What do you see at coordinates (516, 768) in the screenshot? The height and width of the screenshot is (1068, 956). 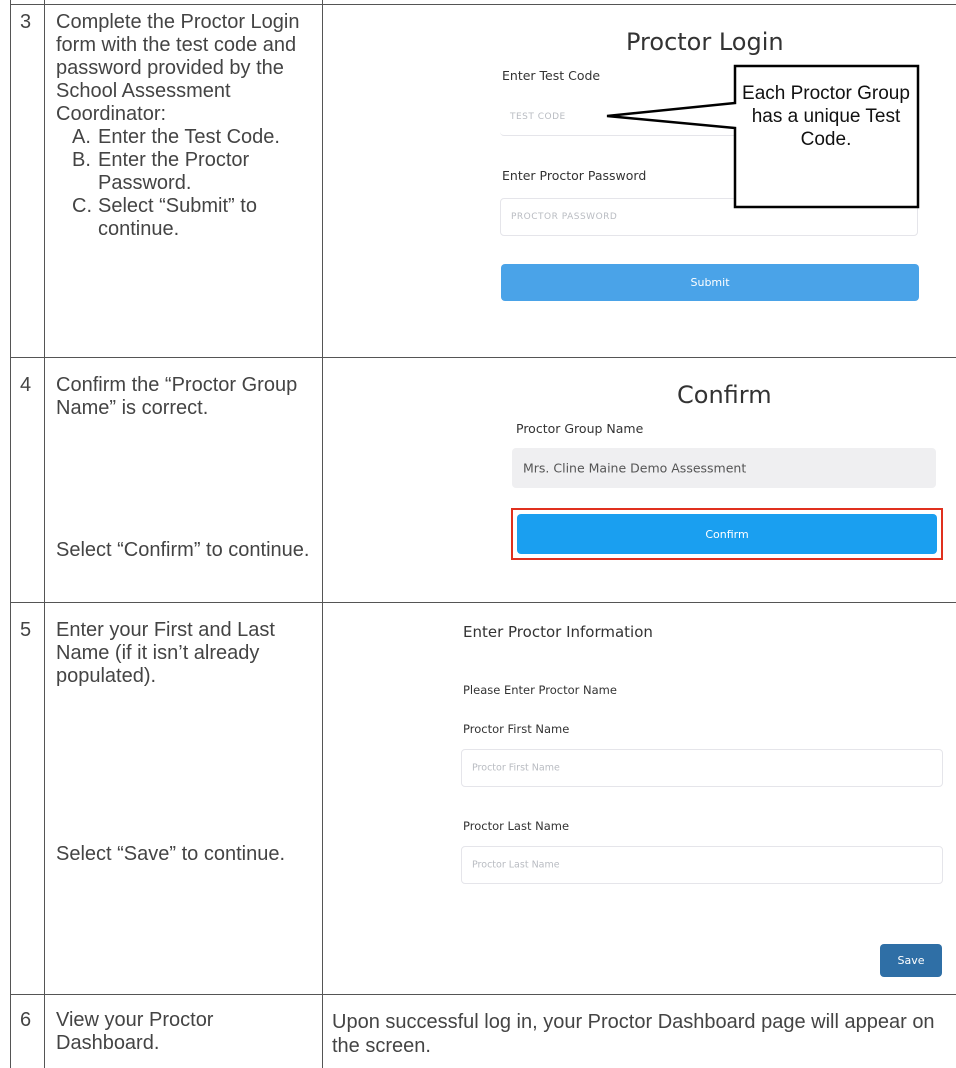 I see `first-name-placeholder: Proctor First Name` at bounding box center [516, 768].